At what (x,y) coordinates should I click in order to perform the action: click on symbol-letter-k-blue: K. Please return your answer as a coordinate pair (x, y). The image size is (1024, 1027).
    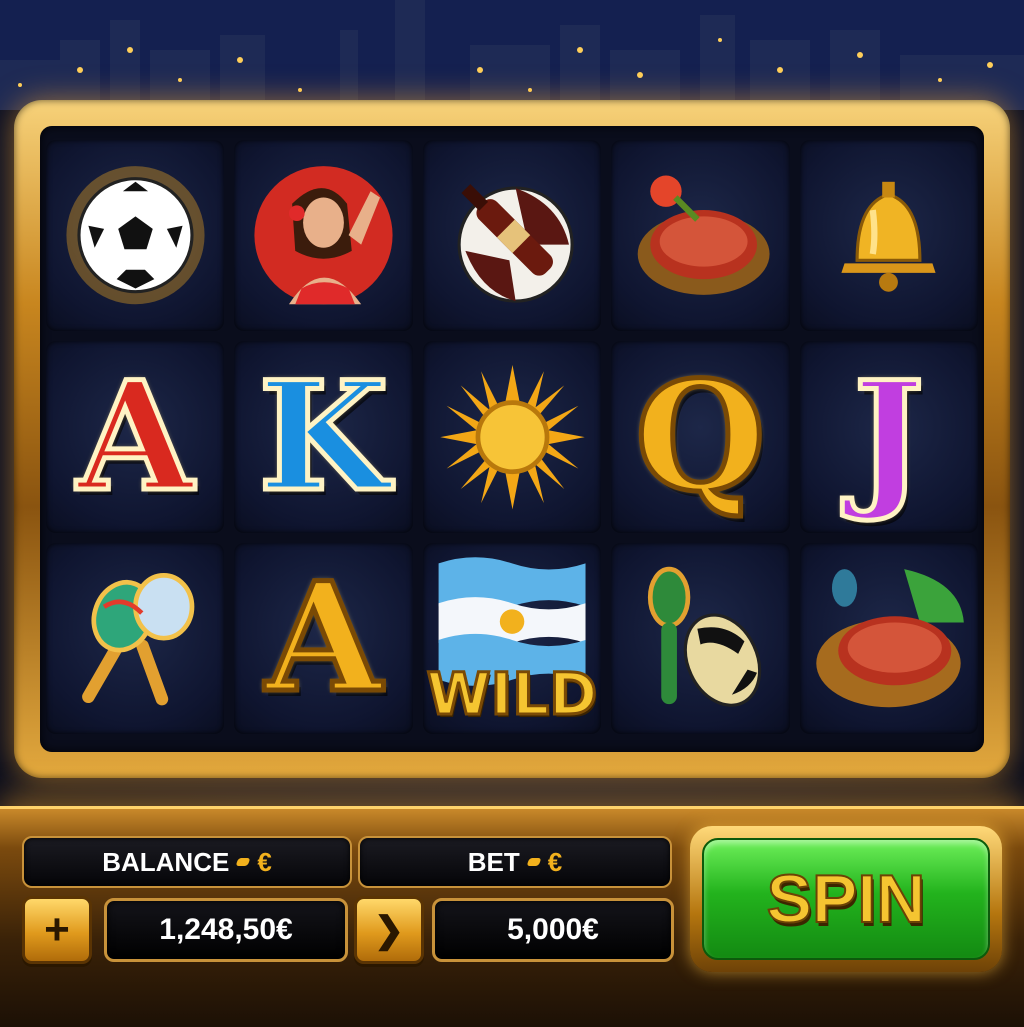
    Looking at the image, I should click on (323, 437).